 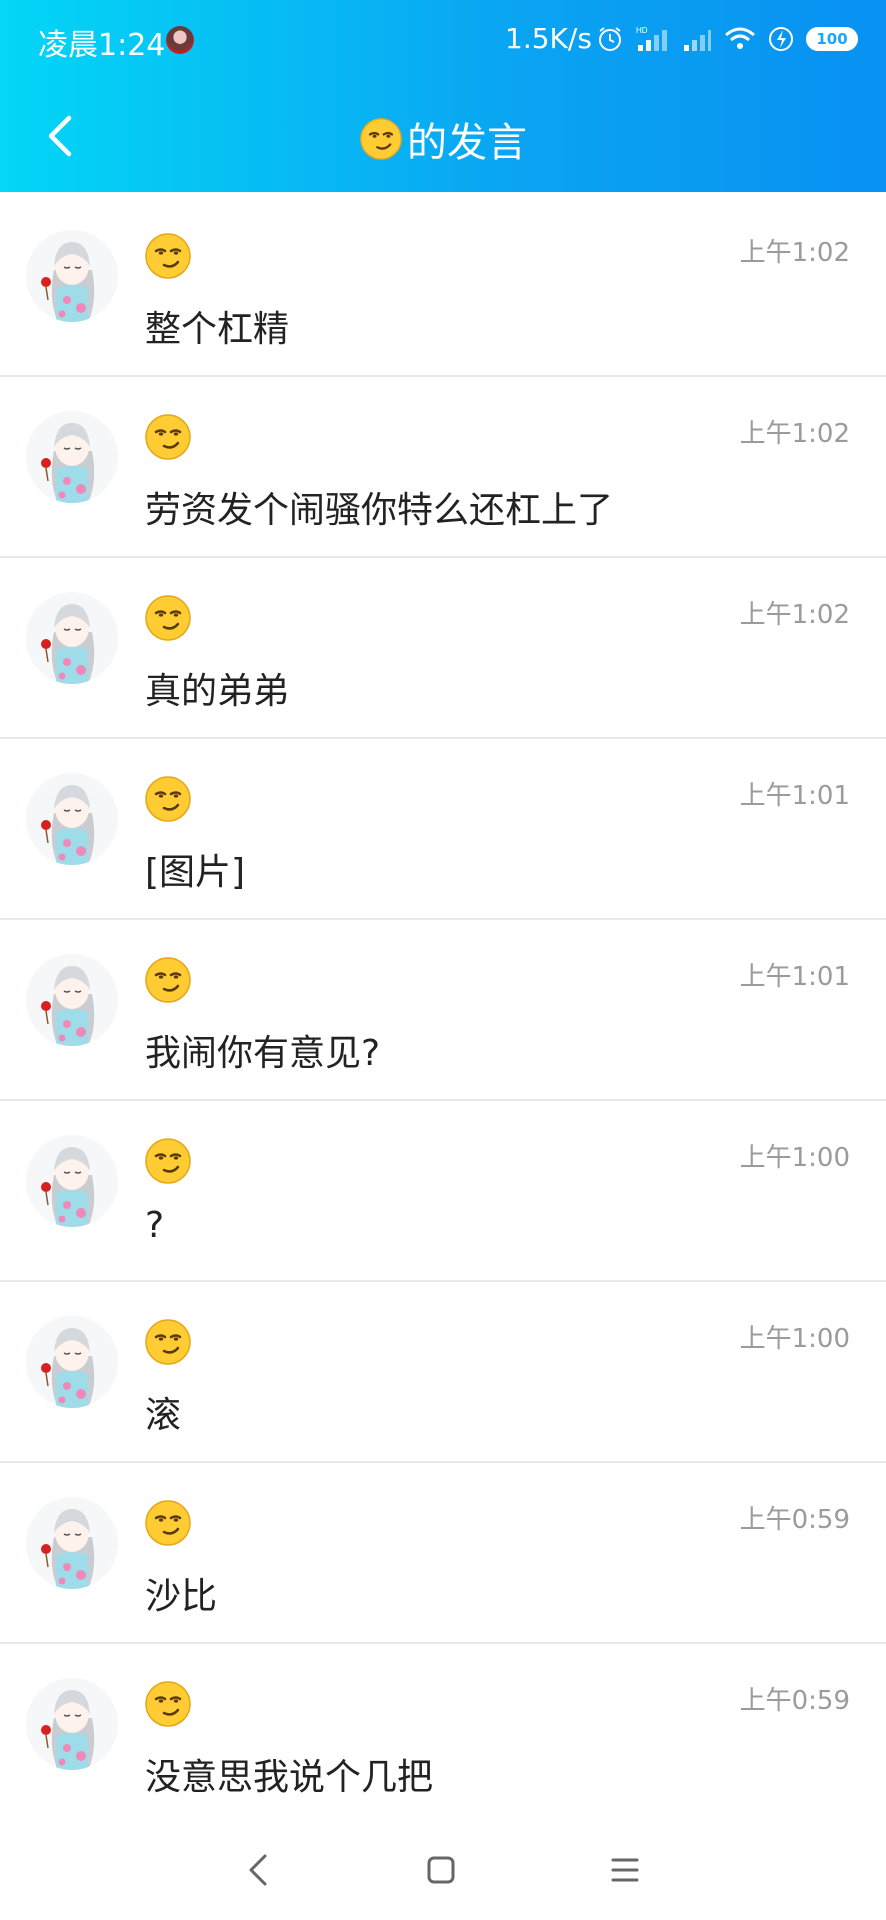 What do you see at coordinates (740, 38) in the screenshot?
I see `wifi-icon` at bounding box center [740, 38].